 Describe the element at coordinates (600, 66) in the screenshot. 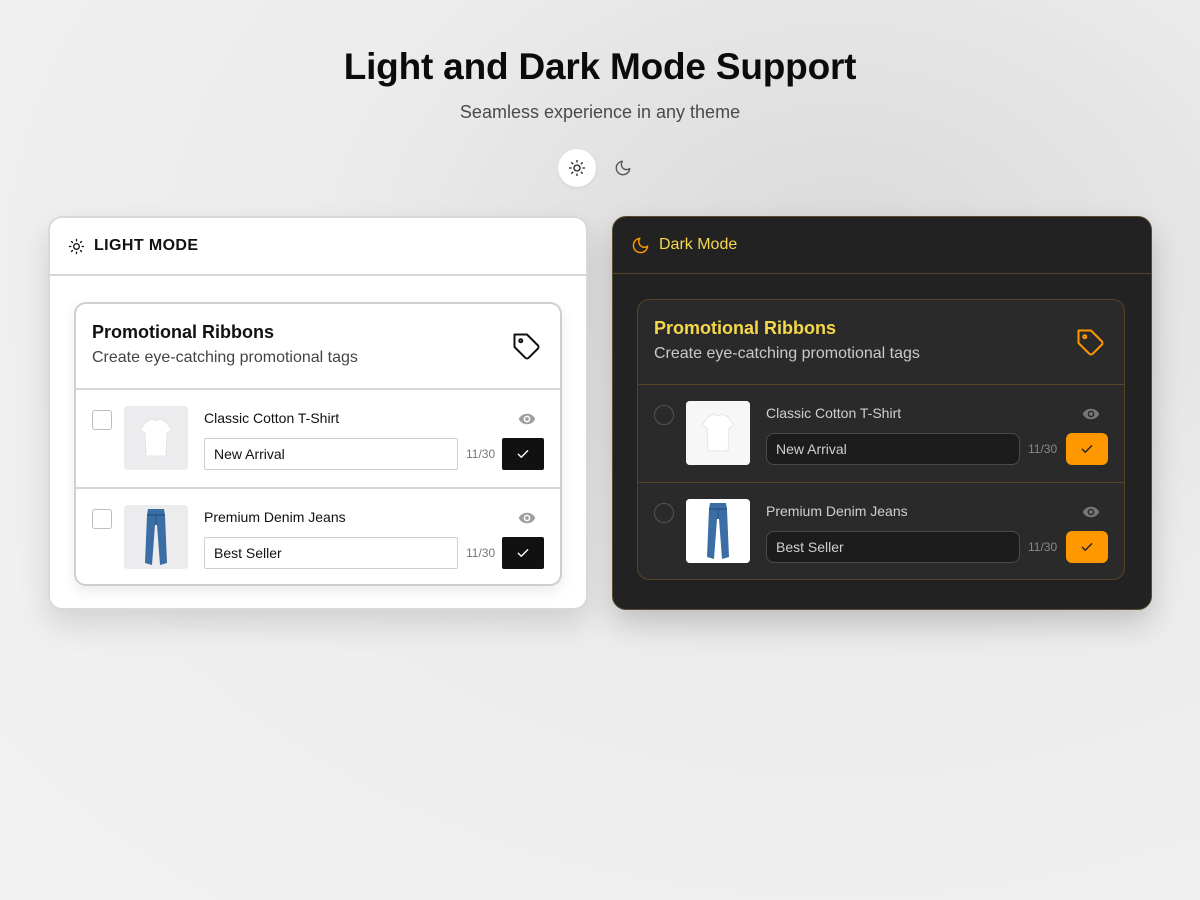

I see `page-title: Light and Dark Mode Support` at that location.